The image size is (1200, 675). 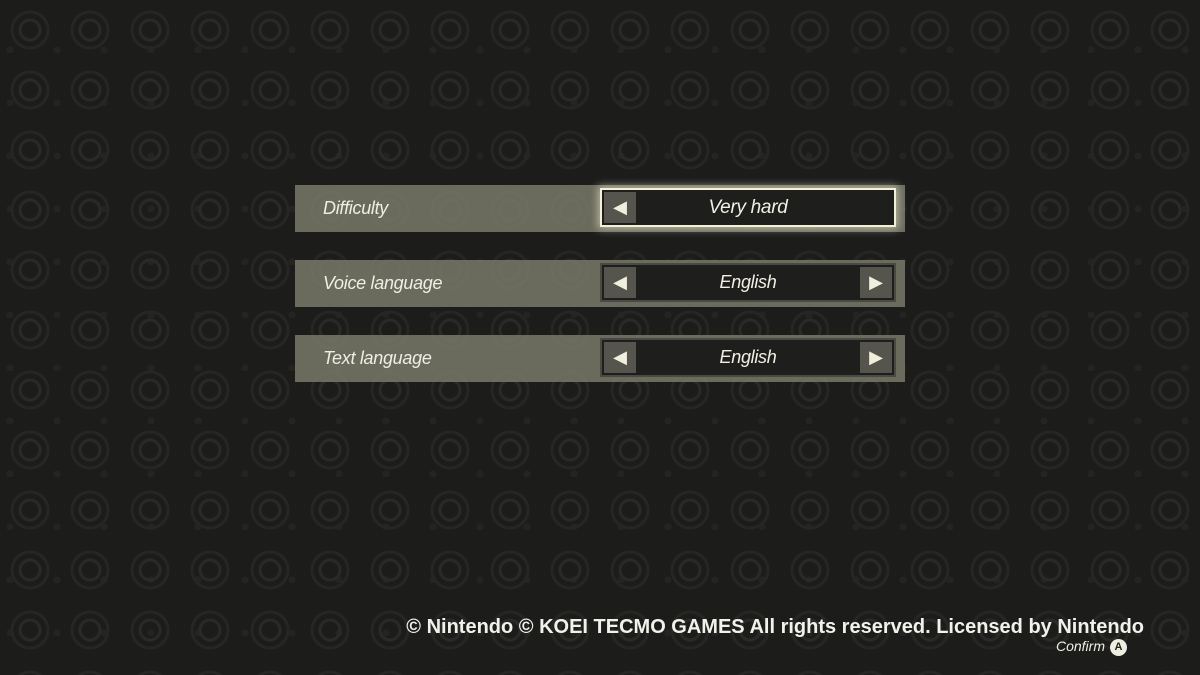 I want to click on setting-row-voice-language: Voice language ◀ English ▶, so click(x=600, y=283).